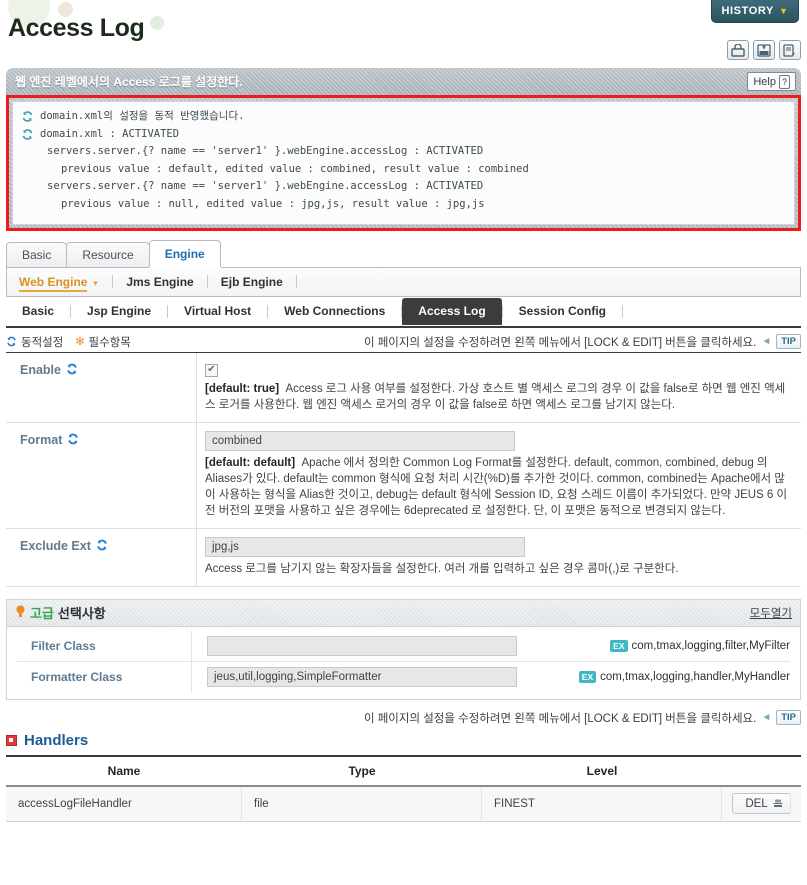  I want to click on tab-virtual-host: Virtual Host, so click(217, 311).